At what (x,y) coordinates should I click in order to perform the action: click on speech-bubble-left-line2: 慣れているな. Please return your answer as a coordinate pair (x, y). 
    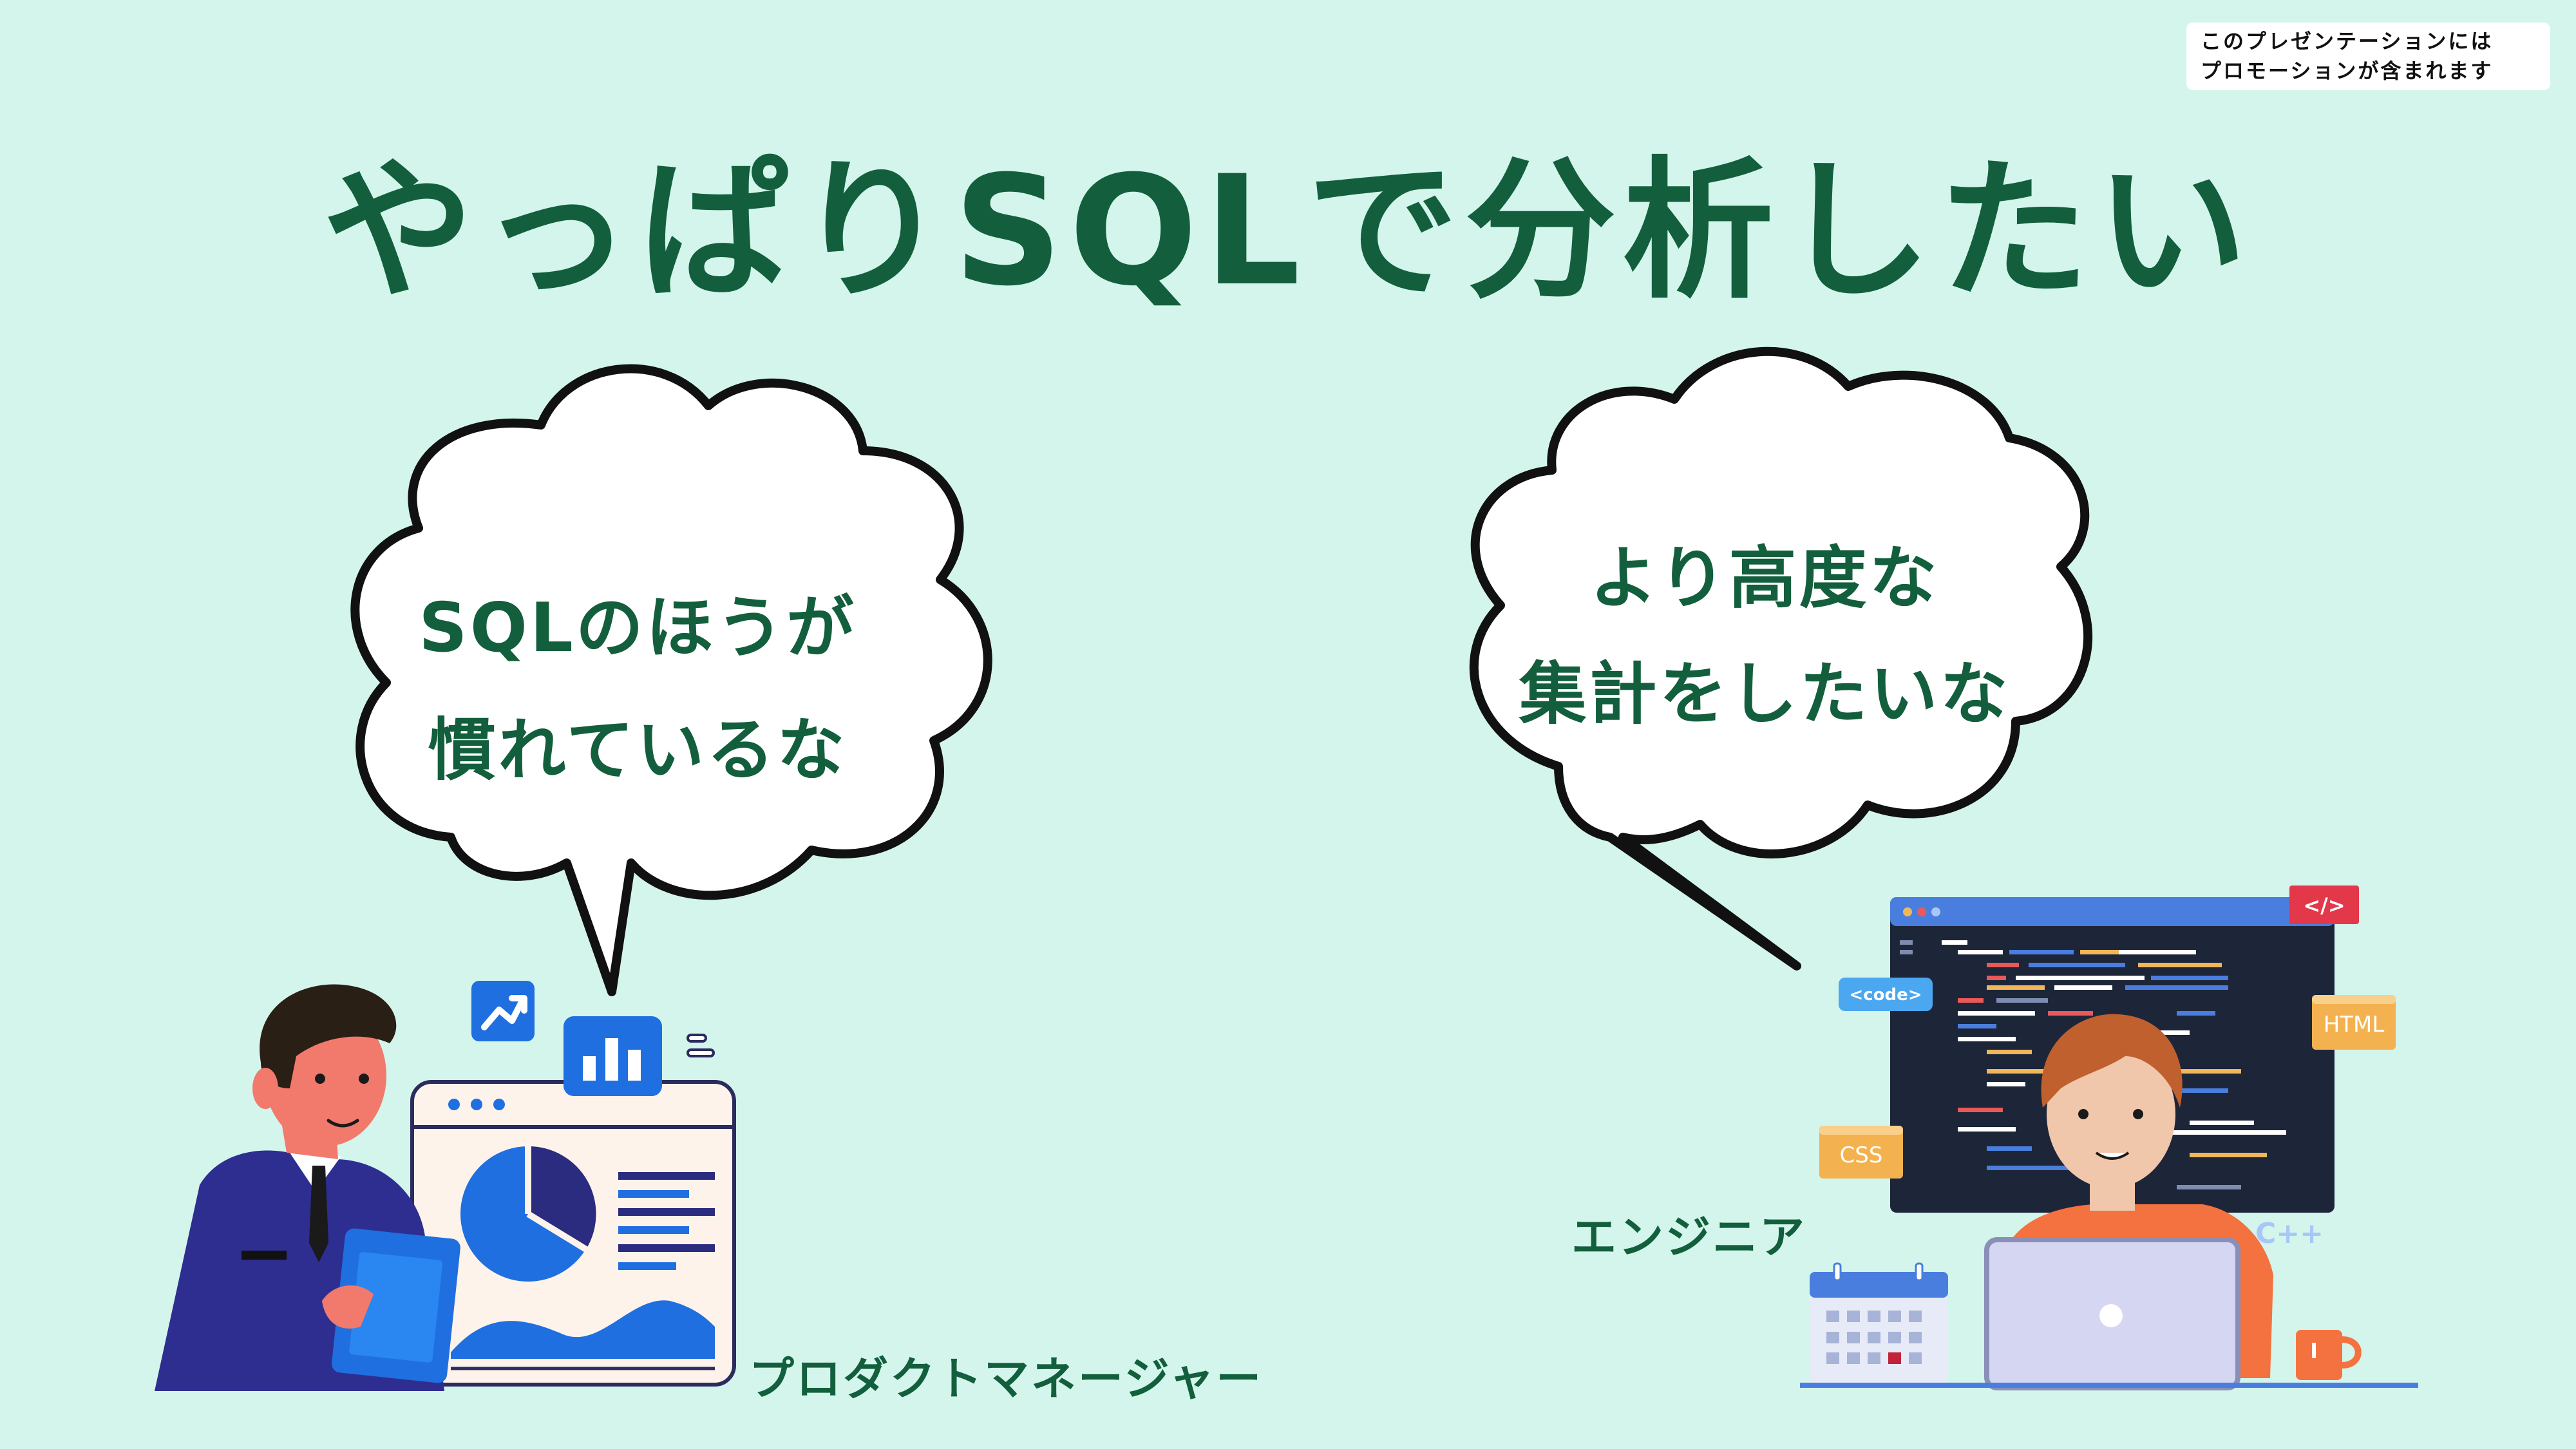
    Looking at the image, I should click on (638, 750).